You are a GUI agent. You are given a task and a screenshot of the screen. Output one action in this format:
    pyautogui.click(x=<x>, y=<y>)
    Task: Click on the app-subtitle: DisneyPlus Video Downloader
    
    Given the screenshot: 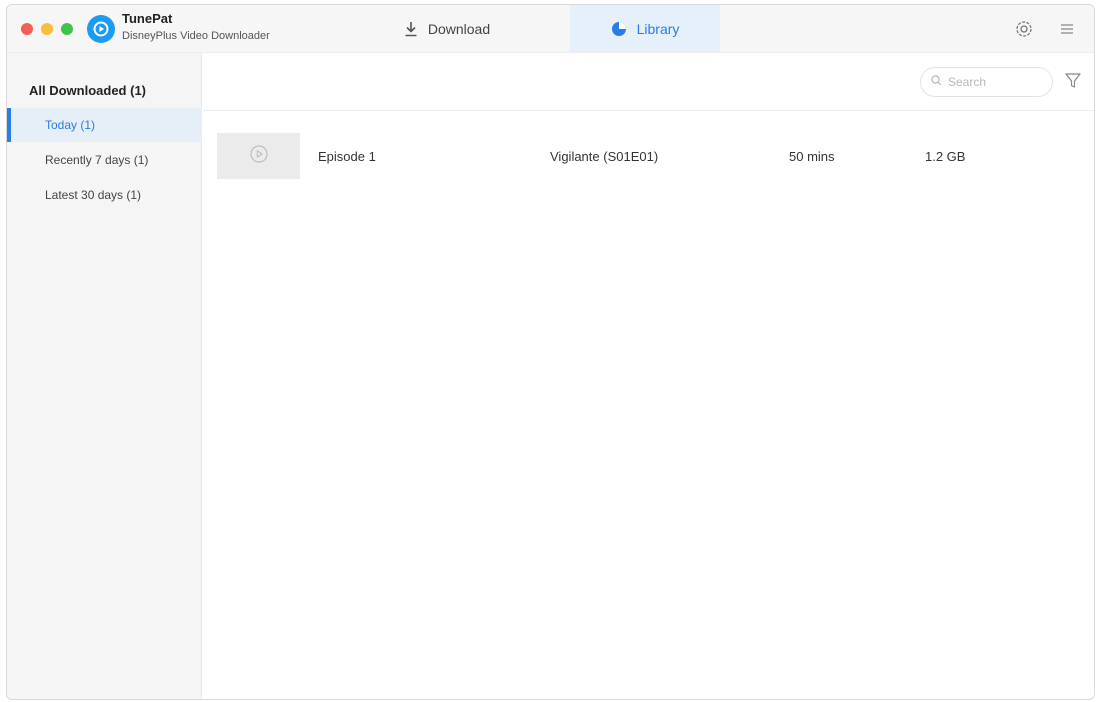 What is the action you would take?
    pyautogui.click(x=196, y=36)
    